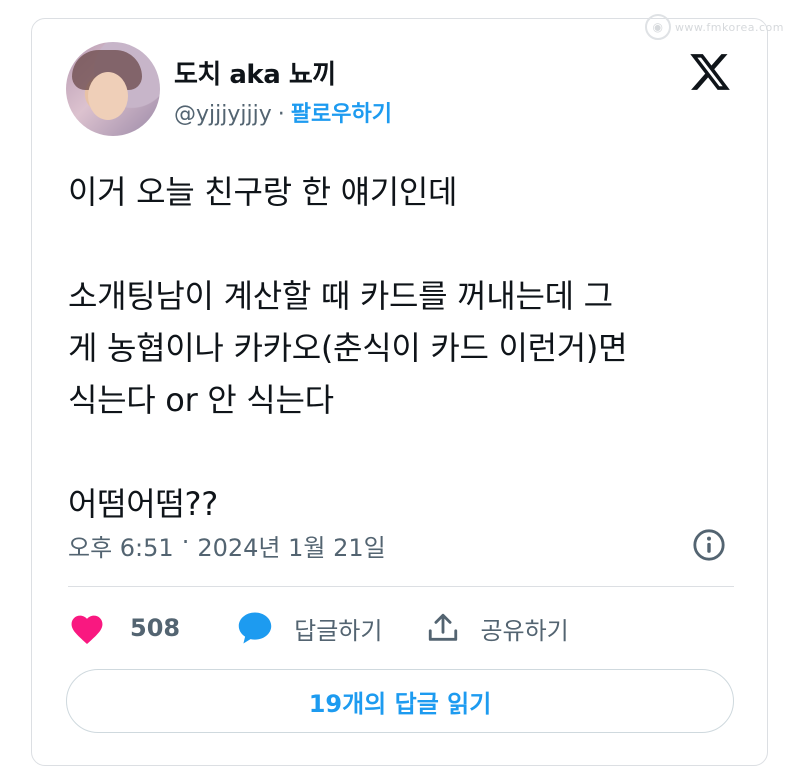  Describe the element at coordinates (255, 628) in the screenshot. I see `speech-bubble-icon` at that location.